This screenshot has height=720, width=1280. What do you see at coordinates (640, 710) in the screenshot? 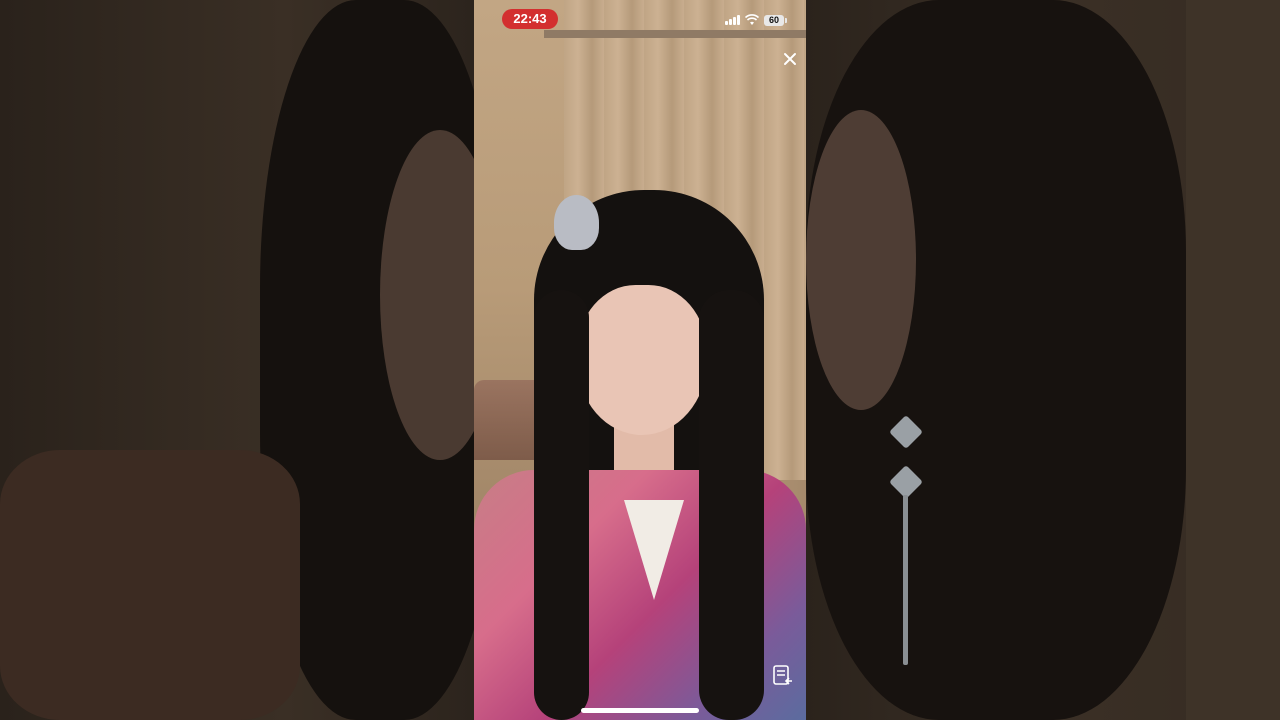
I see `home-indicator` at bounding box center [640, 710].